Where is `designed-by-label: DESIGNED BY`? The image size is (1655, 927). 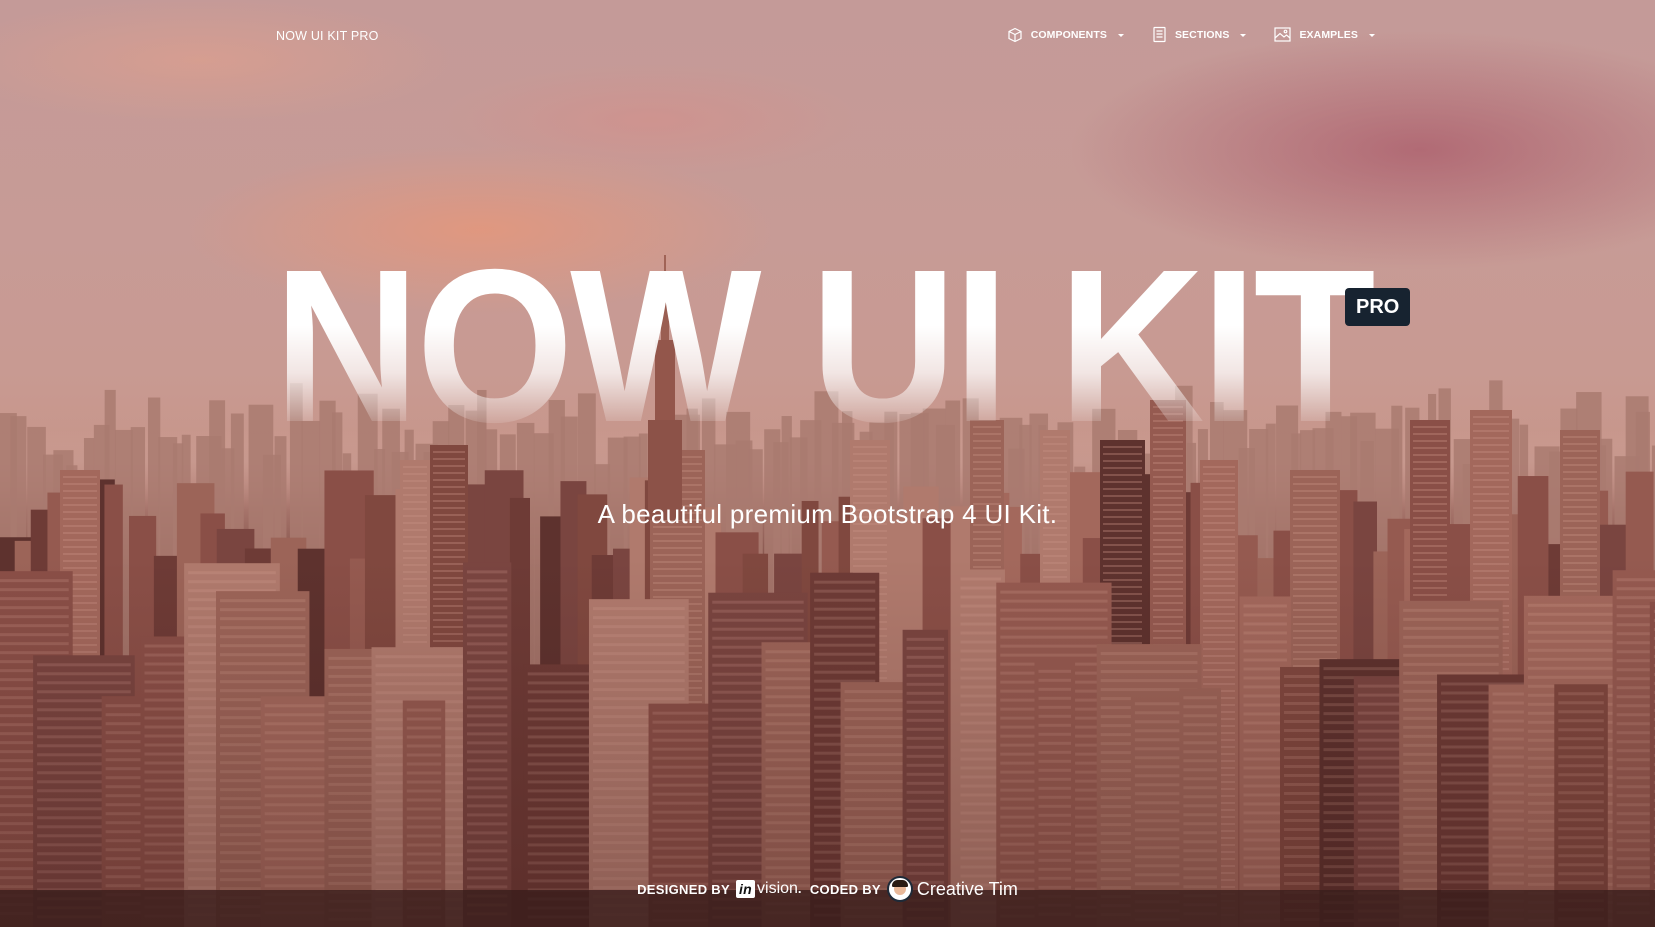
designed-by-label: DESIGNED BY is located at coordinates (683, 889).